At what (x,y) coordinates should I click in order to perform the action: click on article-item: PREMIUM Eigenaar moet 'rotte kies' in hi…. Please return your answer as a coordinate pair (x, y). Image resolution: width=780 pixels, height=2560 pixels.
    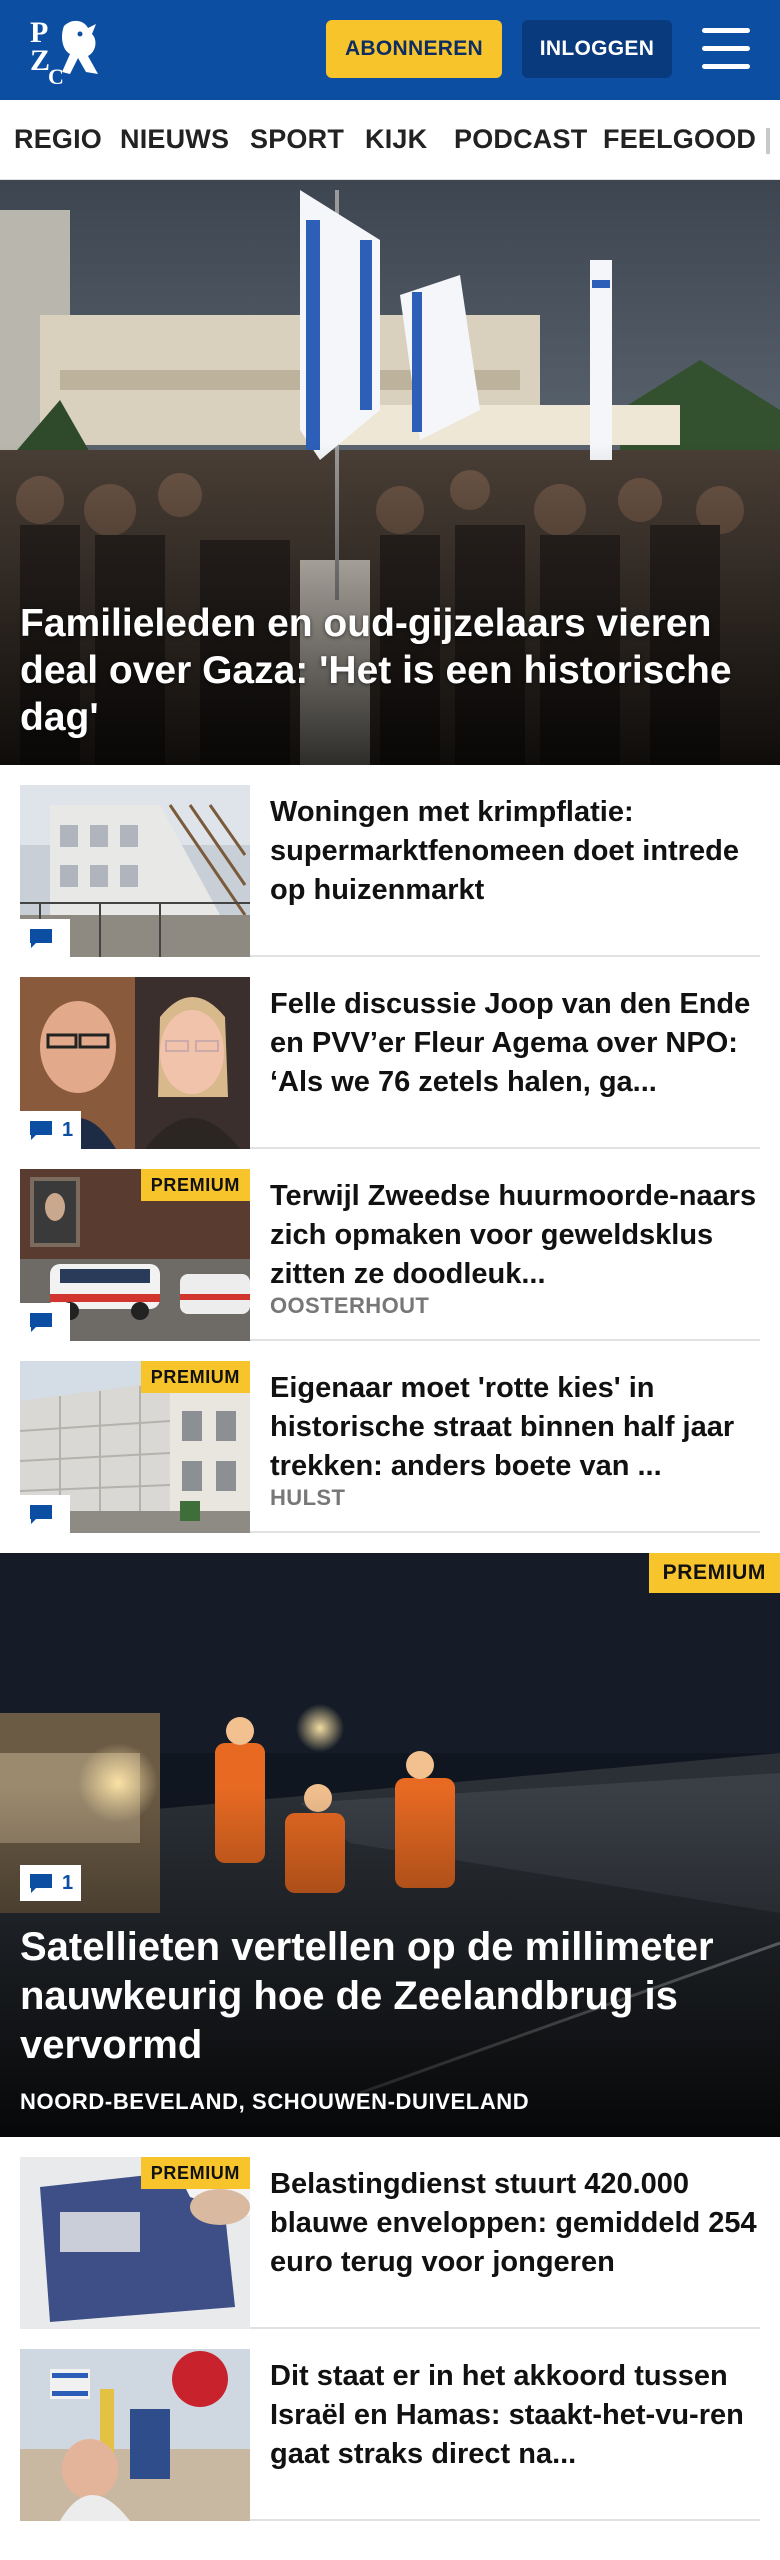
    Looking at the image, I should click on (390, 1447).